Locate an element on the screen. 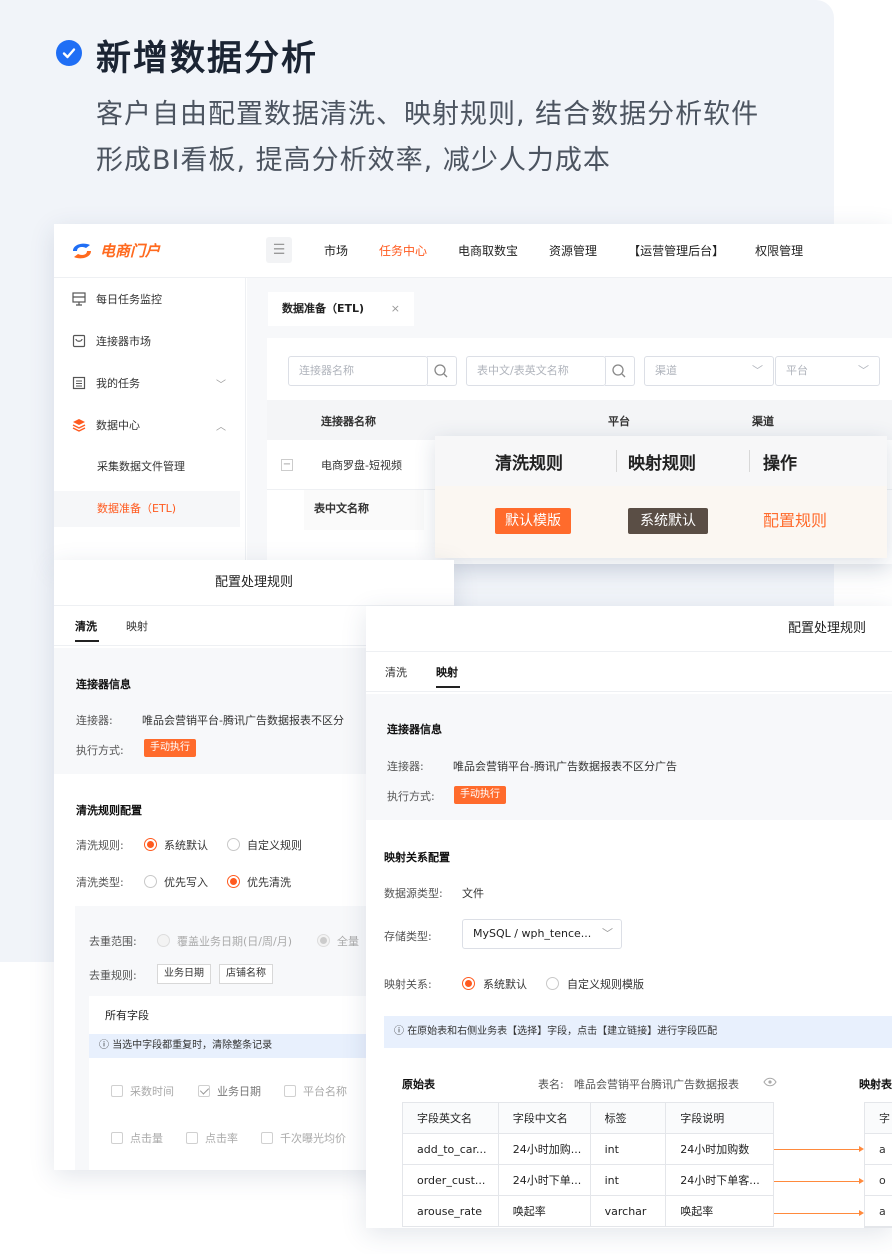 This screenshot has height=1254, width=892. table-header-row: 字段英文名 字段中文名 标签 字段说明 is located at coordinates (588, 1118).